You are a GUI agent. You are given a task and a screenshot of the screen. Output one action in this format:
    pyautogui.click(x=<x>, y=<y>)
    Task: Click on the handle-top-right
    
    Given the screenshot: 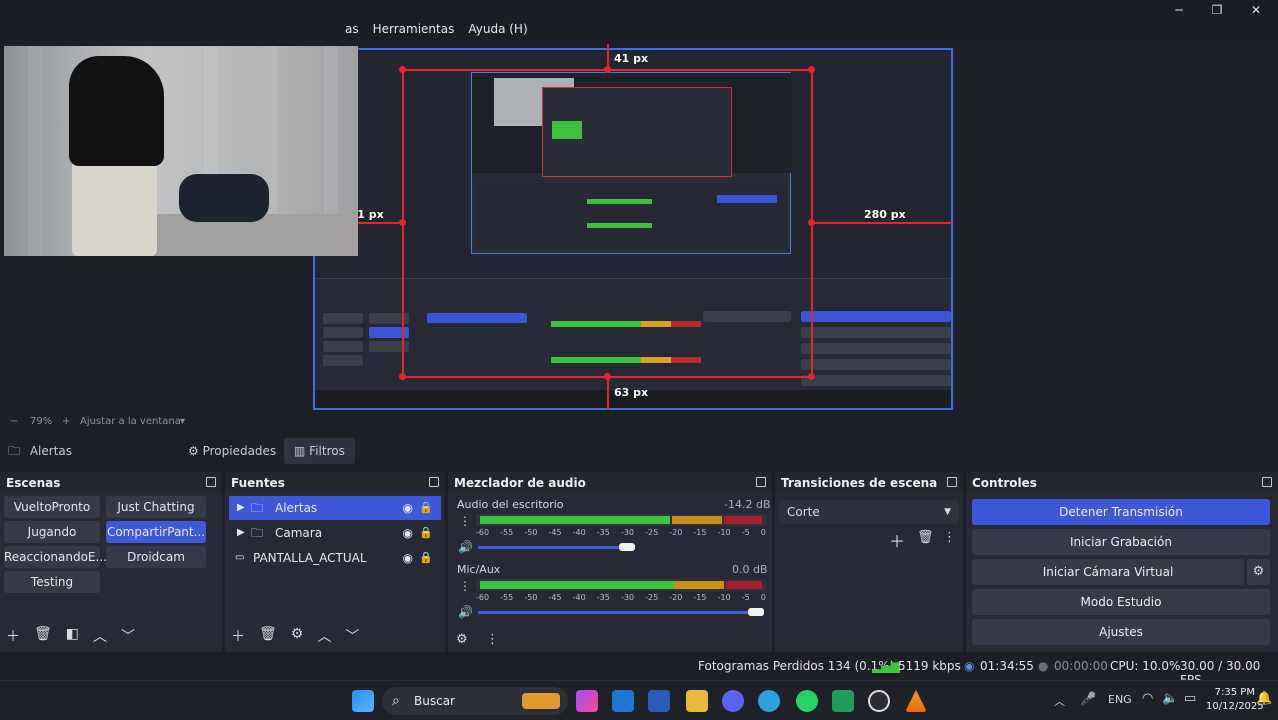 What is the action you would take?
    pyautogui.click(x=811, y=69)
    